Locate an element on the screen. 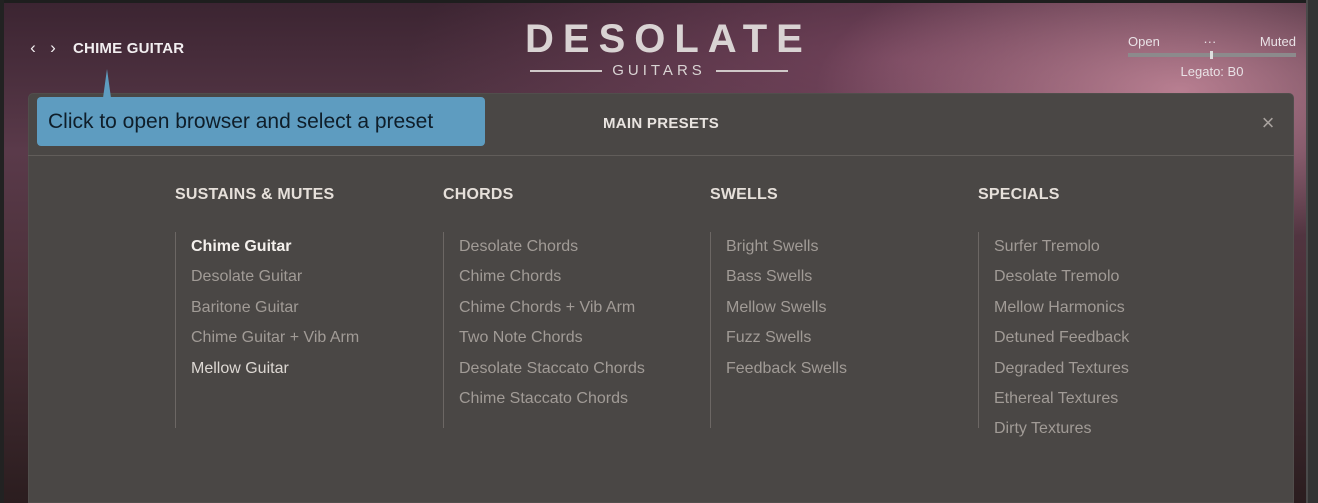 The width and height of the screenshot is (1318, 503). current-preset-name: CHIME GUITAR is located at coordinates (128, 48).